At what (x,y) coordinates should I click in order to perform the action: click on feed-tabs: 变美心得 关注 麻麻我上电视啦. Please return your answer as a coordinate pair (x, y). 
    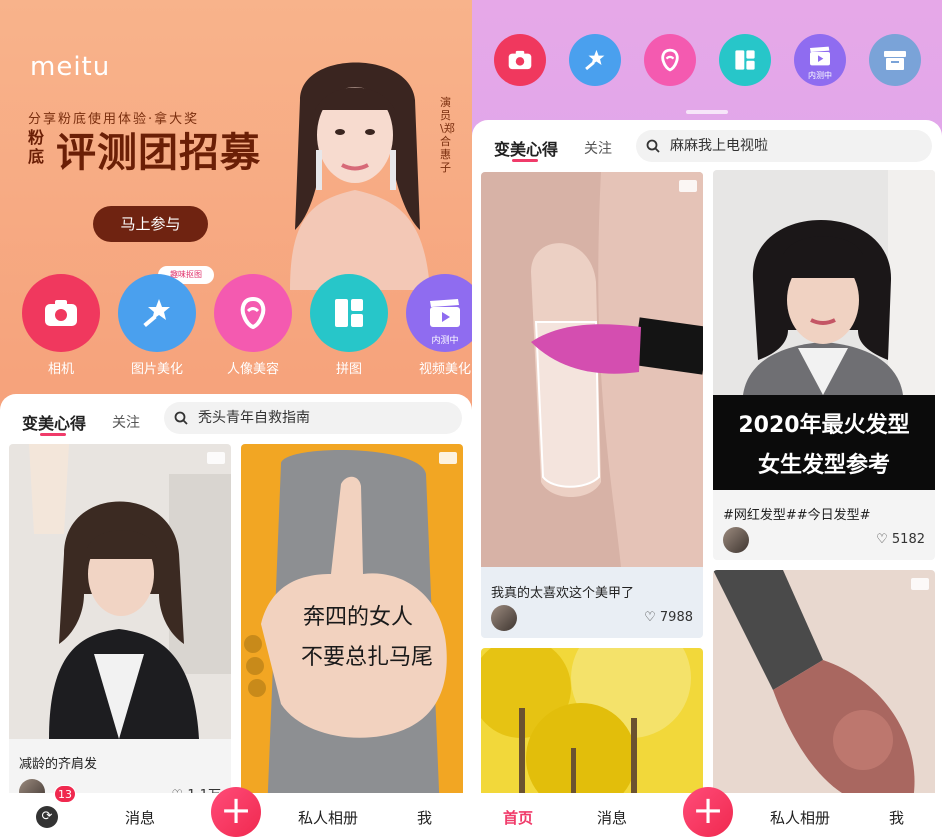
    Looking at the image, I should click on (707, 145).